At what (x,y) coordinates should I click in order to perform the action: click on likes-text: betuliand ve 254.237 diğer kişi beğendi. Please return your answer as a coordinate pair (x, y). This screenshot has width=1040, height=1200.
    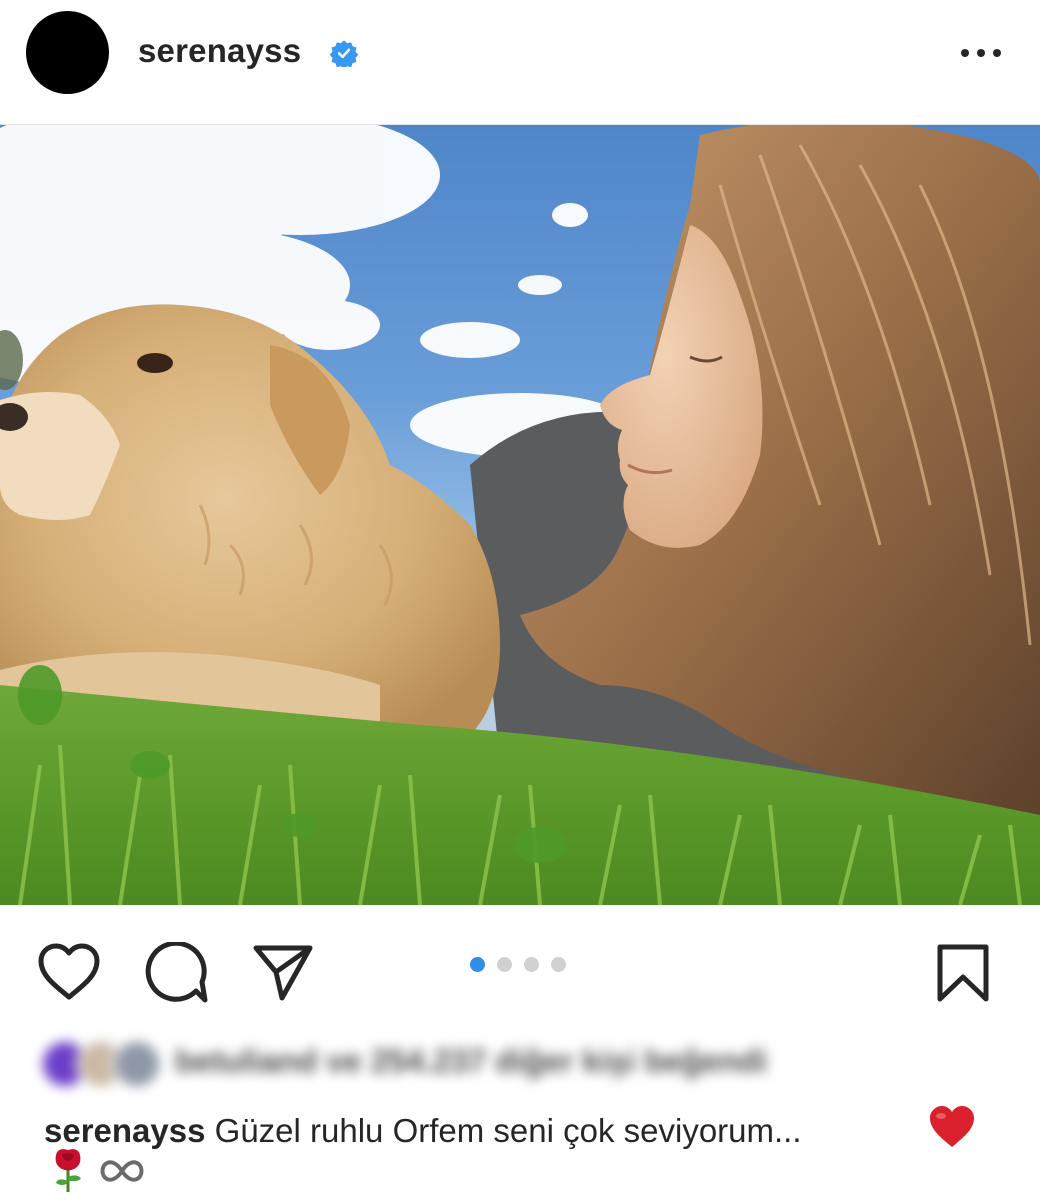
    Looking at the image, I should click on (471, 1061).